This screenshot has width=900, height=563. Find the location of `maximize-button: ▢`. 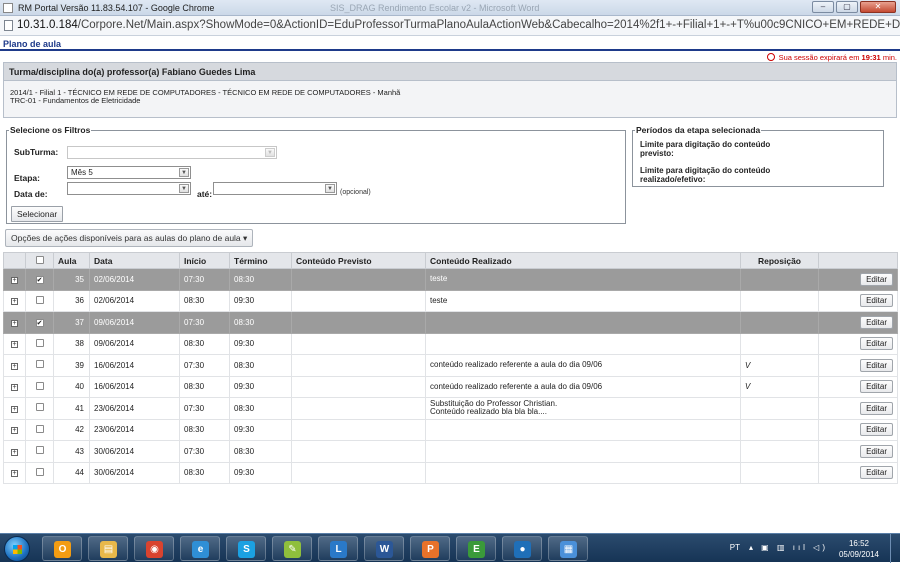

maximize-button: ▢ is located at coordinates (847, 7).